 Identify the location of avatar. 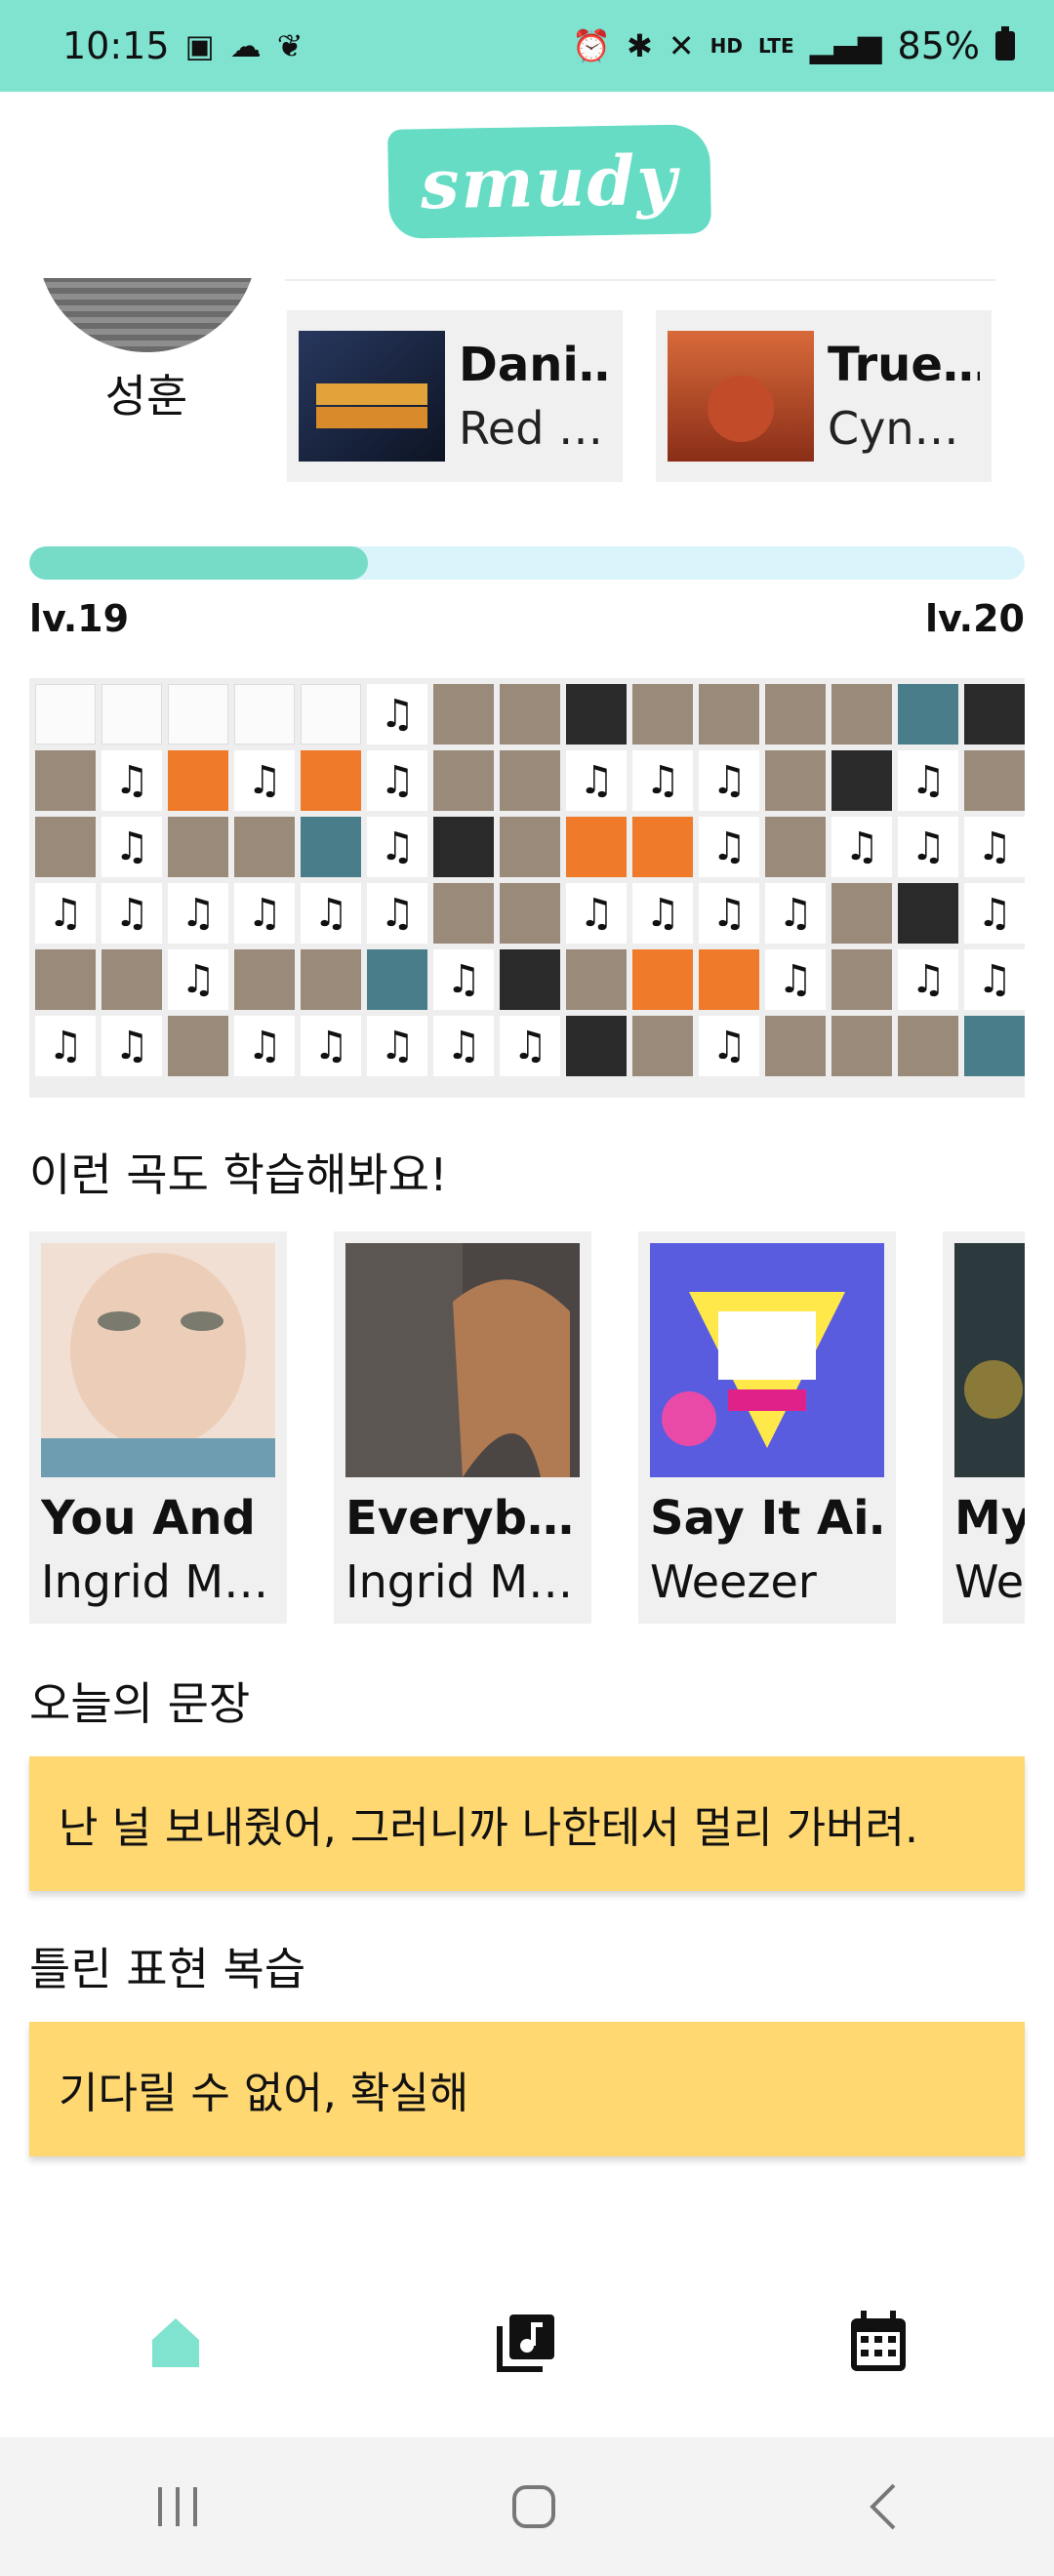
(147, 316).